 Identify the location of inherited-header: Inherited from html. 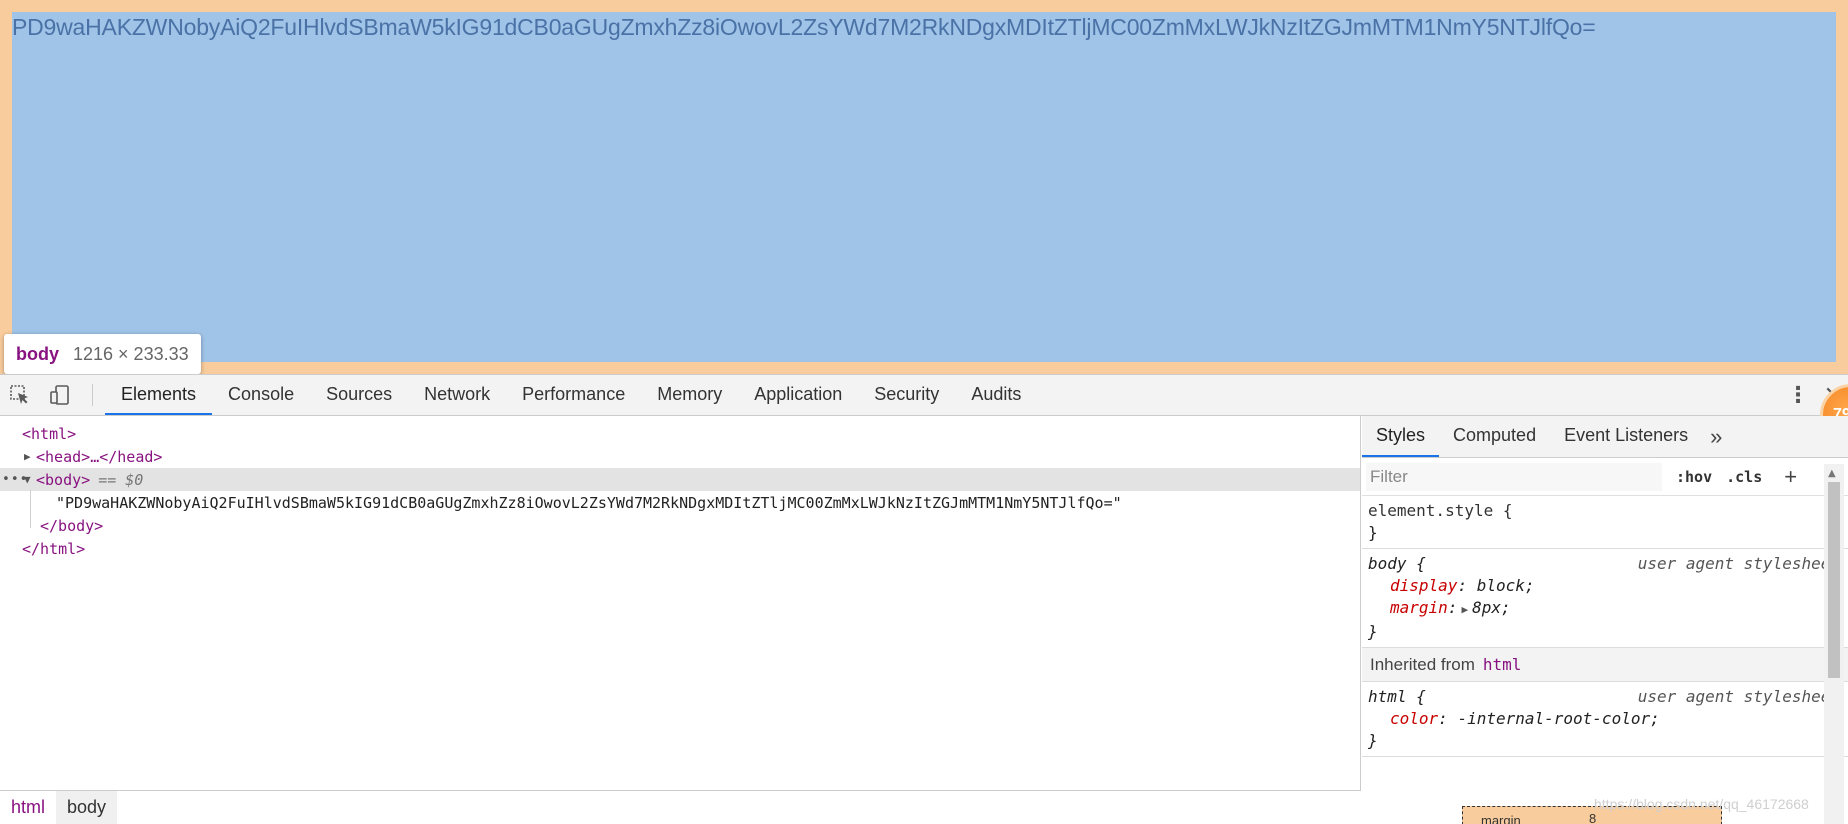
(1605, 665).